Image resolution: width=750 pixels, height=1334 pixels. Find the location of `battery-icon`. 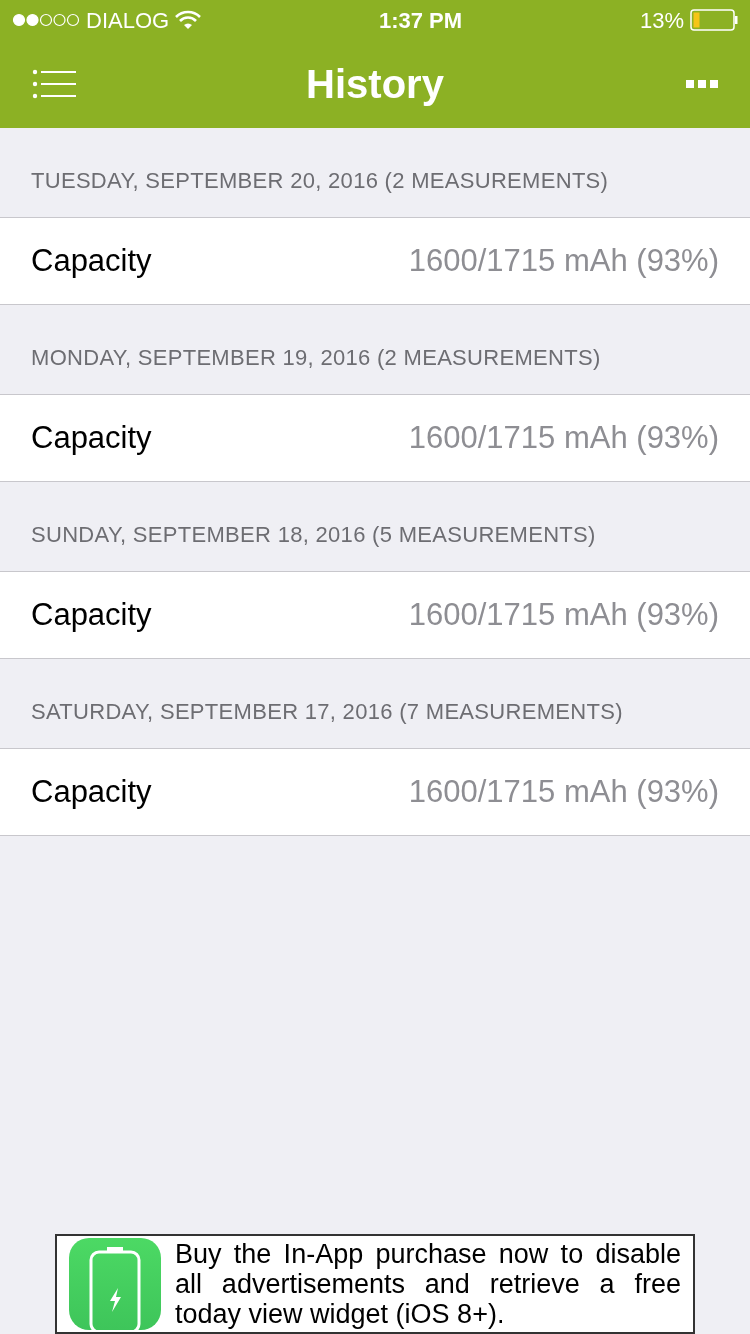

battery-icon is located at coordinates (714, 20).